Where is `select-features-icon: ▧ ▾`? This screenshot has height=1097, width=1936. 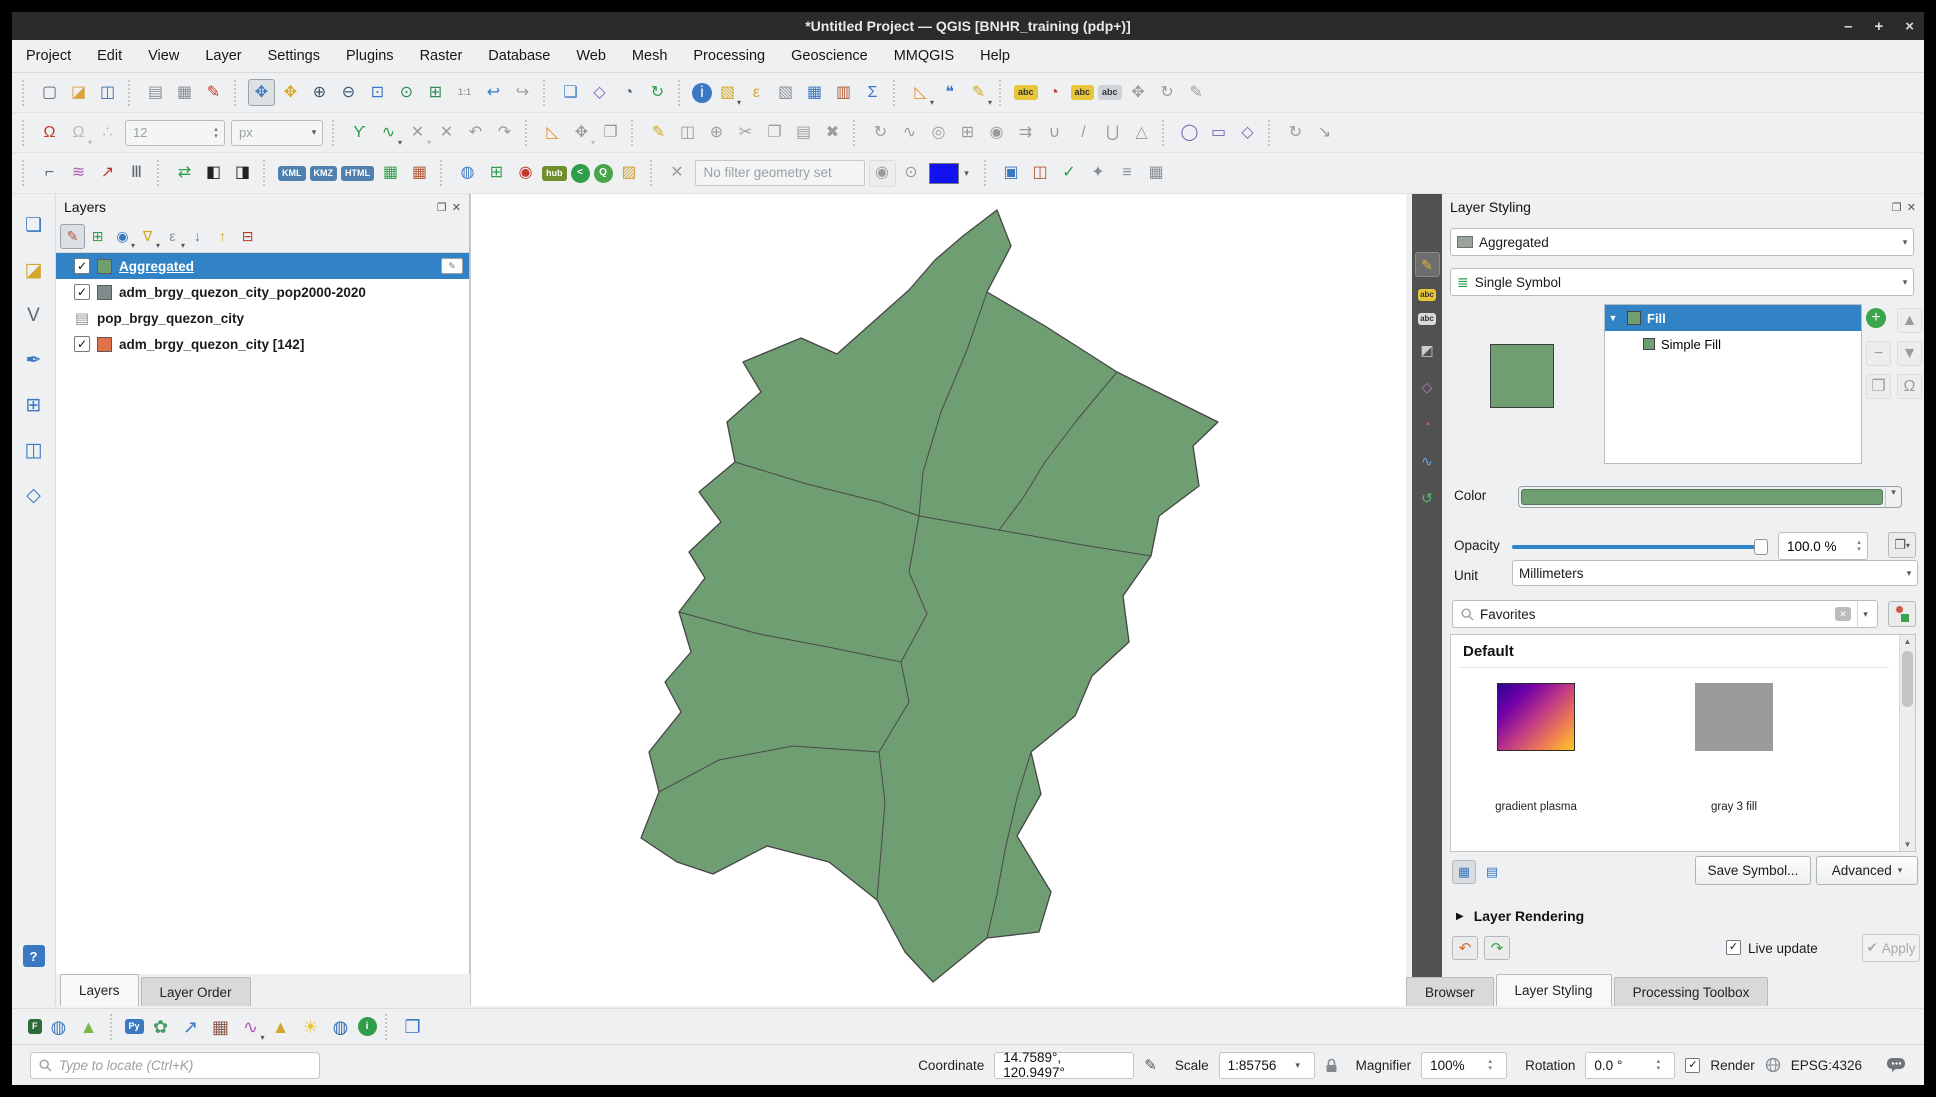 select-features-icon: ▧ ▾ is located at coordinates (727, 93).